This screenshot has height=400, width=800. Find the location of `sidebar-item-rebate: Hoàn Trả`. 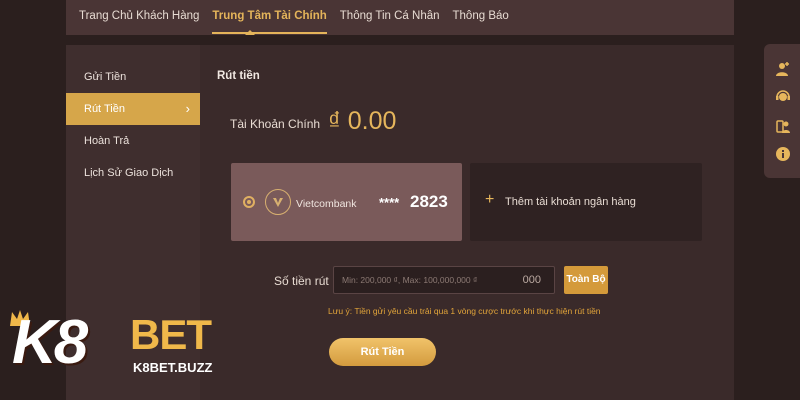

sidebar-item-rebate: Hoàn Trả is located at coordinates (133, 141).